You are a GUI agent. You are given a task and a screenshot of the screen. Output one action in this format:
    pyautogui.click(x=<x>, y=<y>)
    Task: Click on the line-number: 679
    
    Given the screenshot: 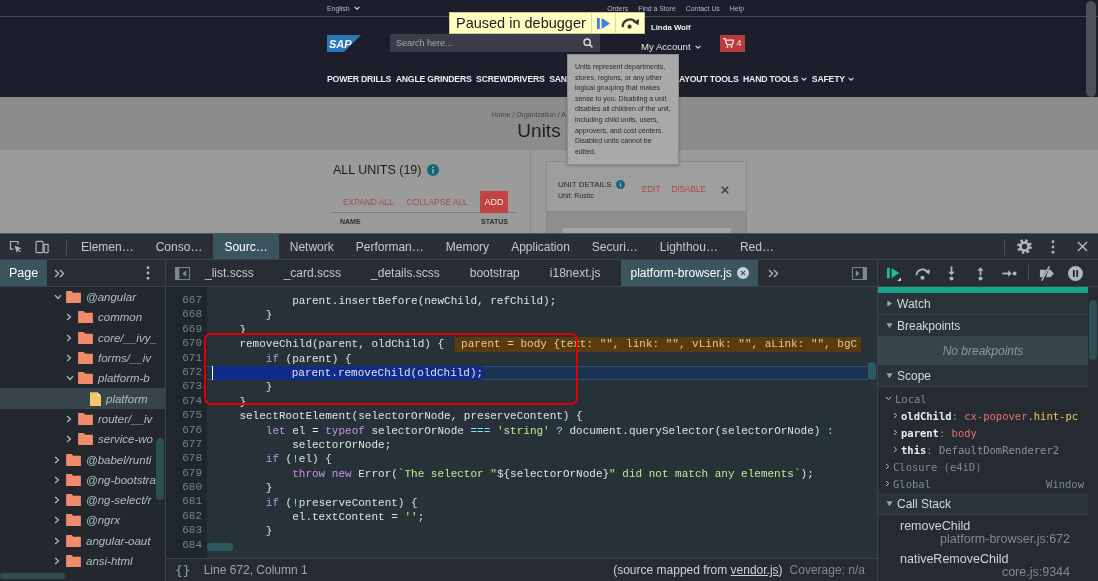 What is the action you would take?
    pyautogui.click(x=192, y=473)
    